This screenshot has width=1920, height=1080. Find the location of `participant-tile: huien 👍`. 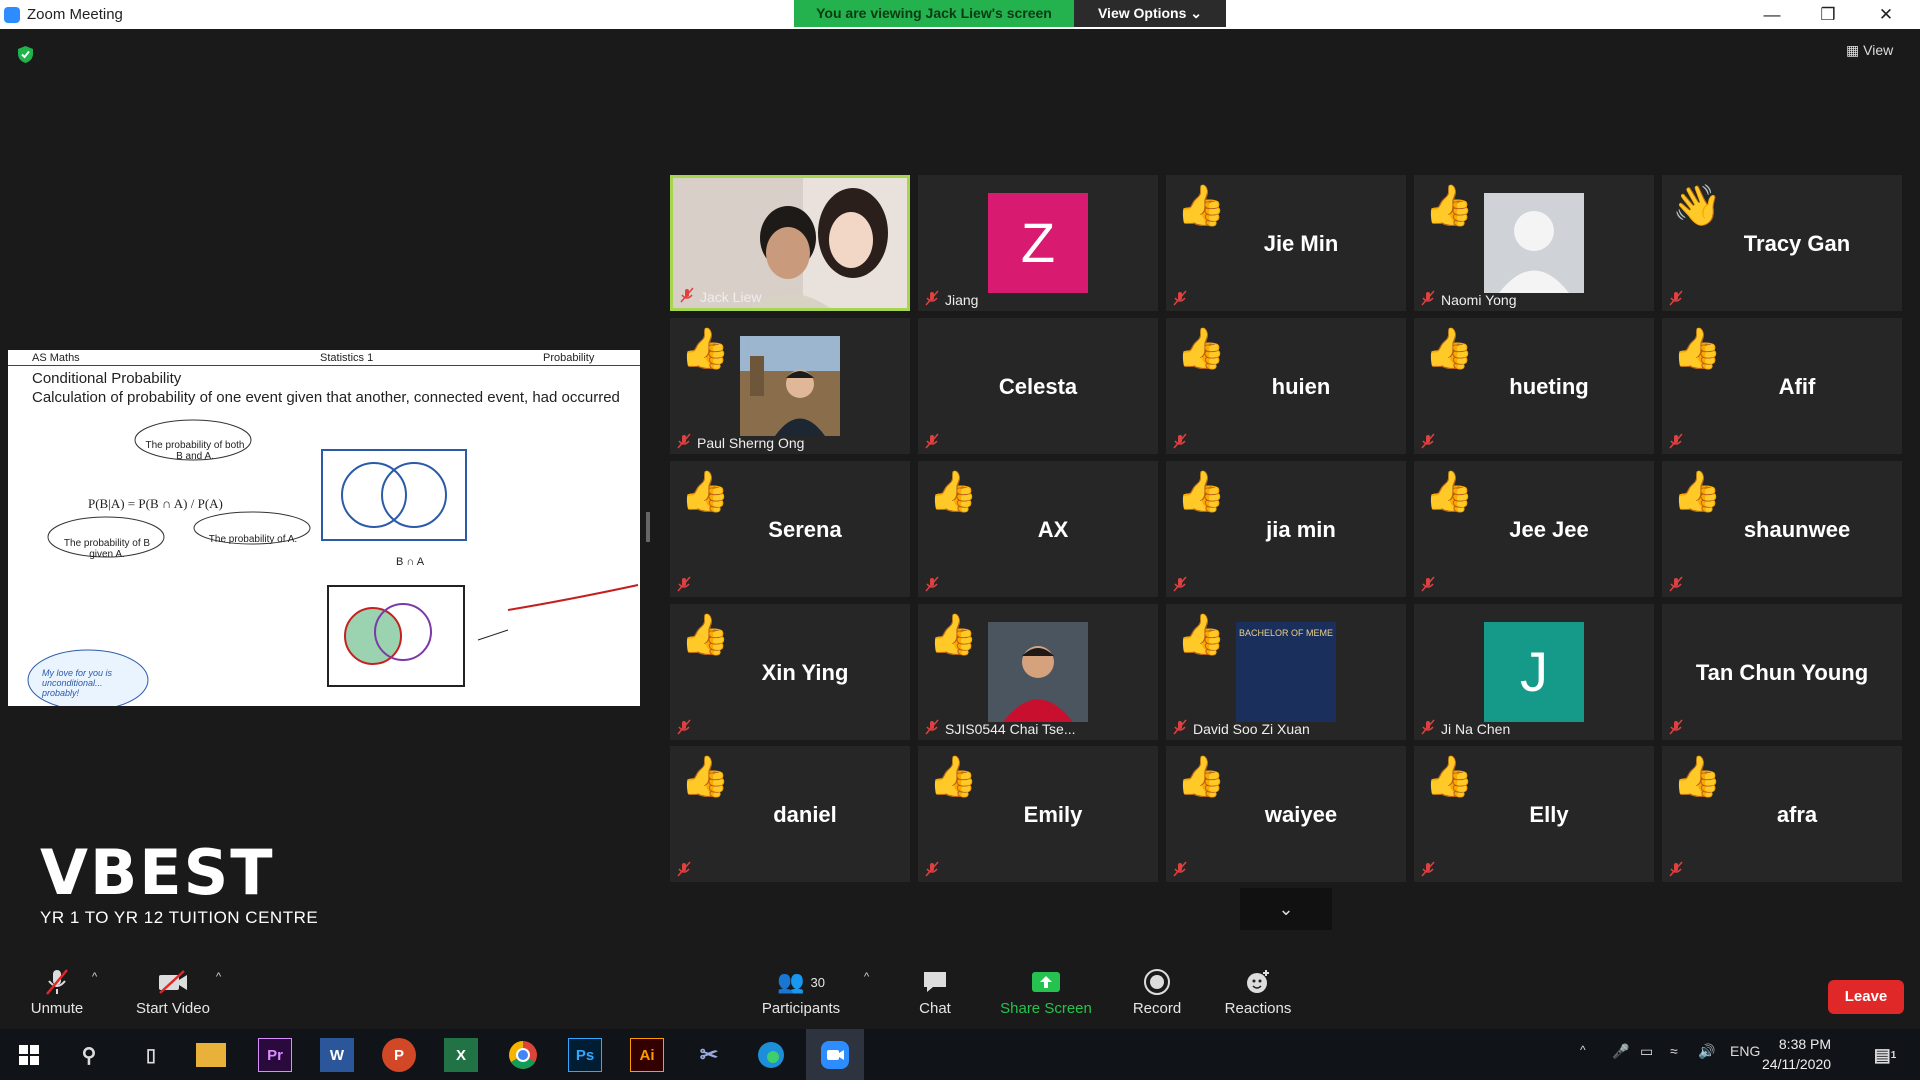

participant-tile: huien 👍 is located at coordinates (1286, 386).